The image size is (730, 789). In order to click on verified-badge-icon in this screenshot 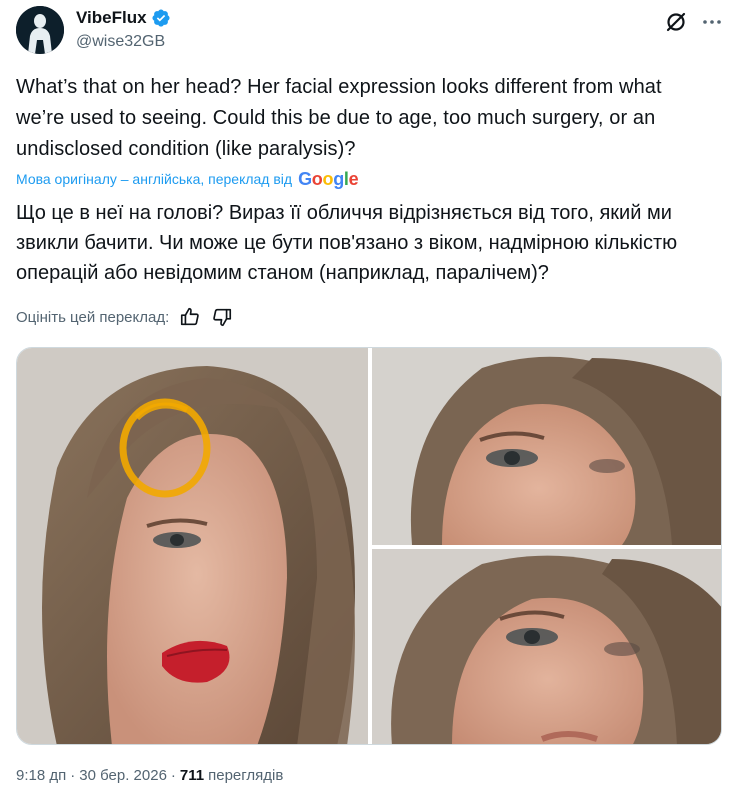, I will do `click(161, 18)`.